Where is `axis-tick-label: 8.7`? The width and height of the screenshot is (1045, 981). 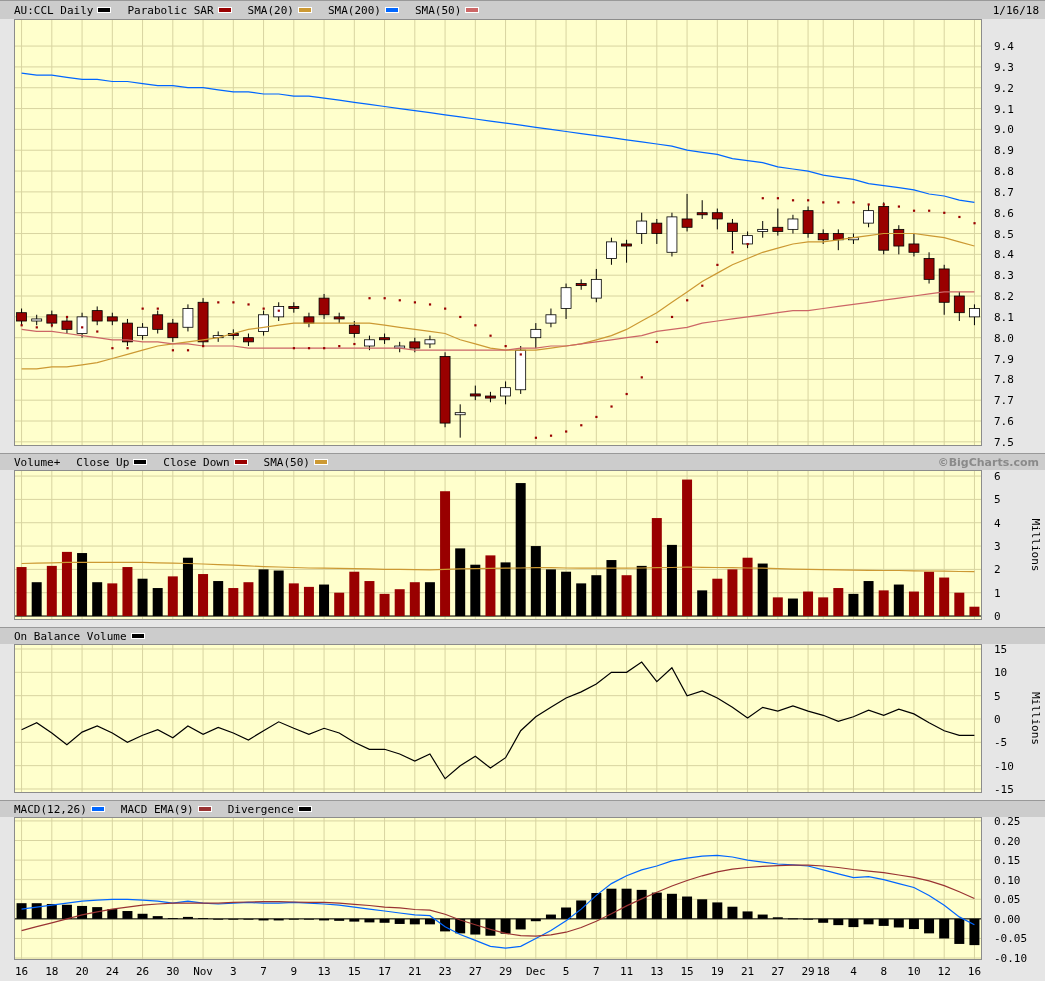 axis-tick-label: 8.7 is located at coordinates (1004, 192).